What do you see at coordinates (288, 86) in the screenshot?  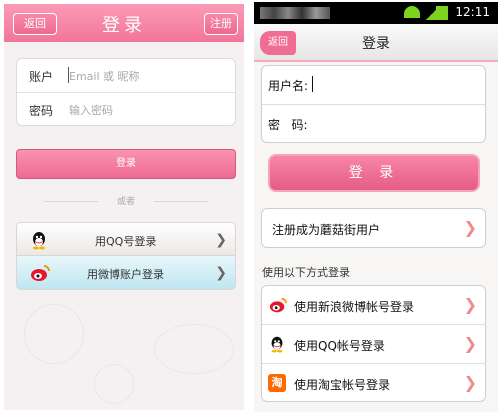 I see `username-label: 用户名:` at bounding box center [288, 86].